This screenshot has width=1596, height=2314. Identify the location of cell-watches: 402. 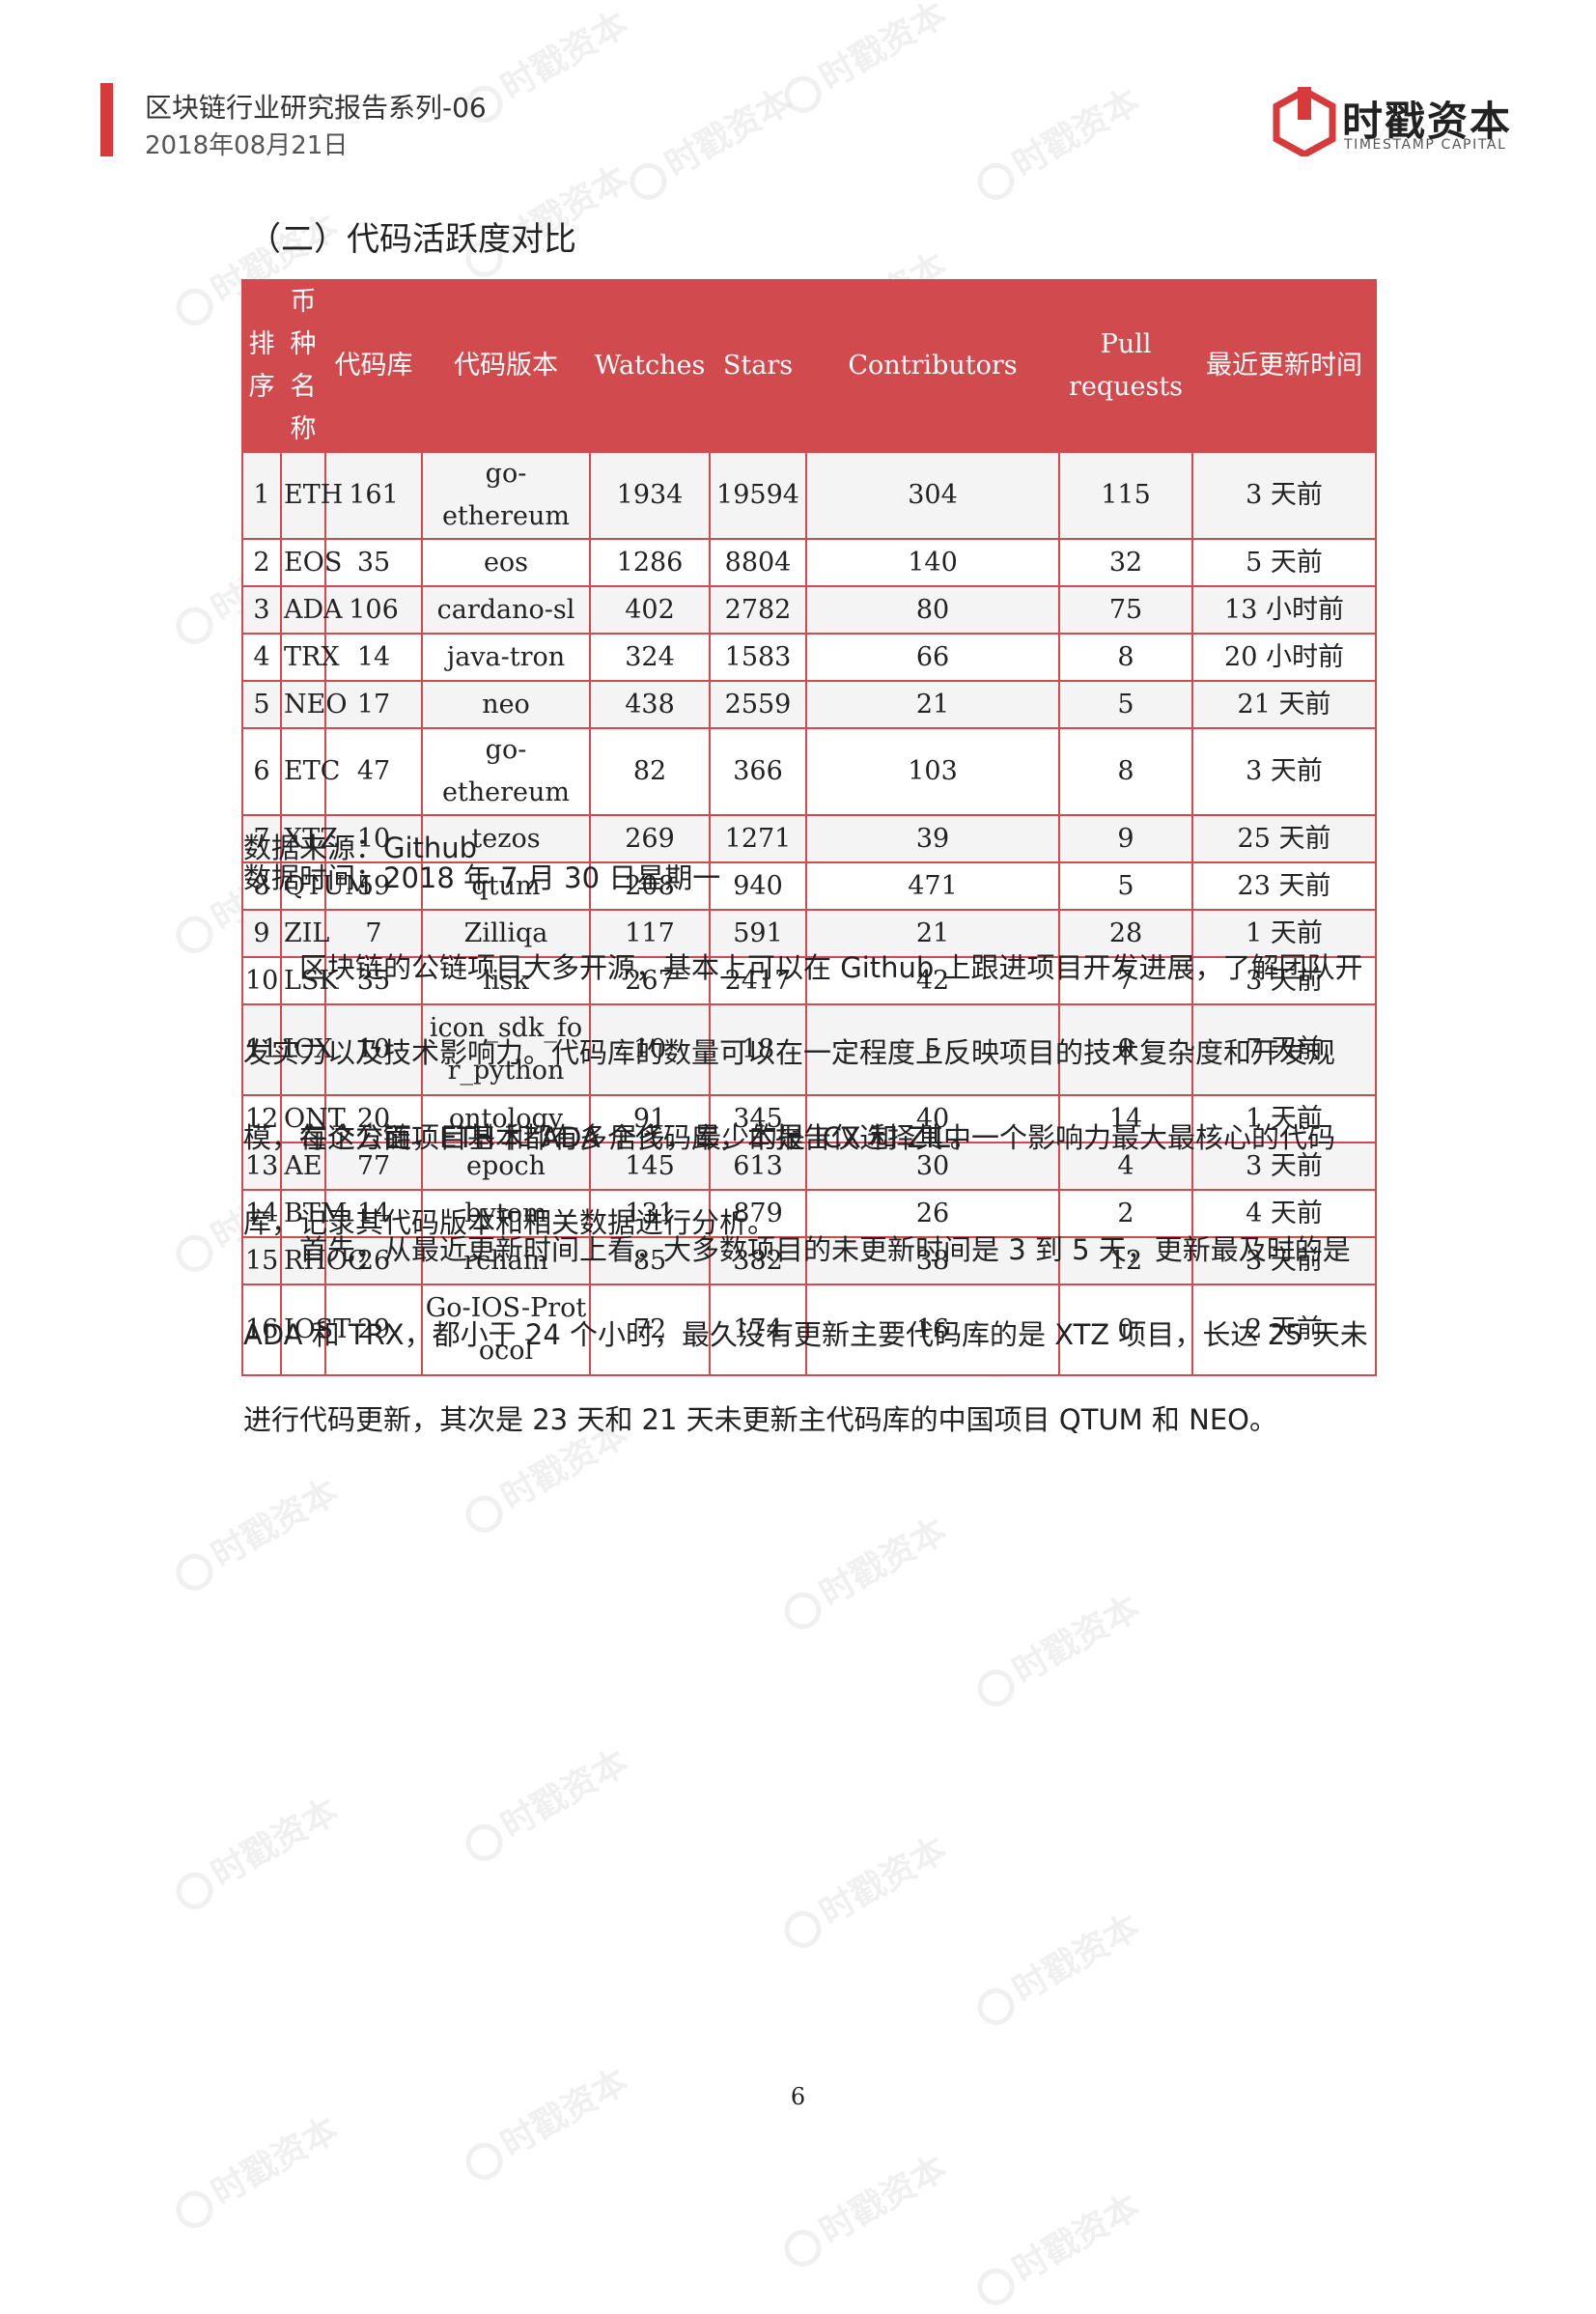
(650, 610).